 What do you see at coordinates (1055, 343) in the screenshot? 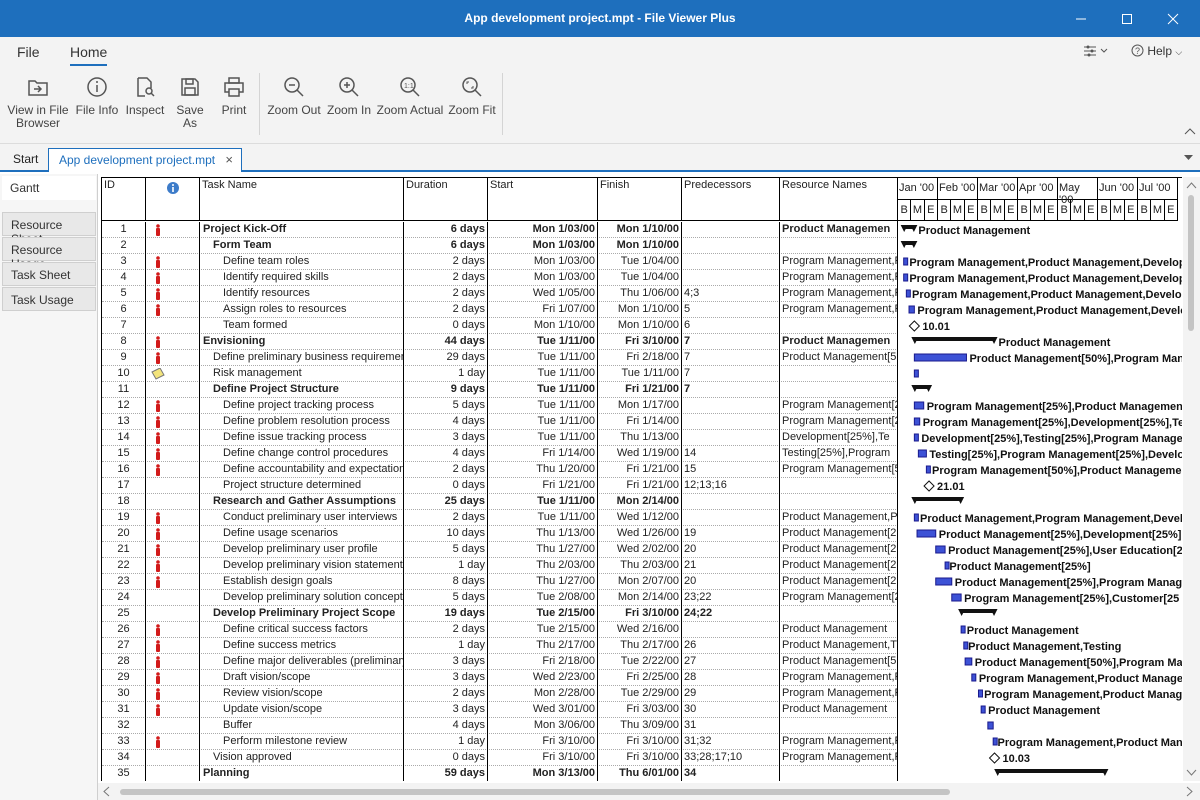
I see `gantt-bar-label: Product Management` at bounding box center [1055, 343].